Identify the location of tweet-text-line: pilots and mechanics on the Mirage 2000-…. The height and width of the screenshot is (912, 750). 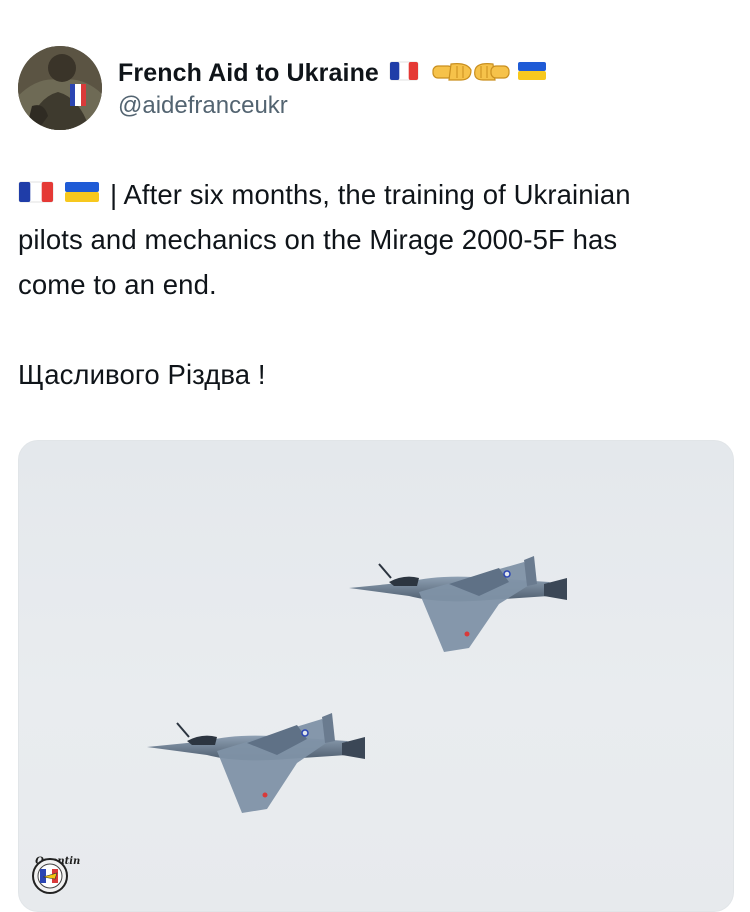
(318, 239).